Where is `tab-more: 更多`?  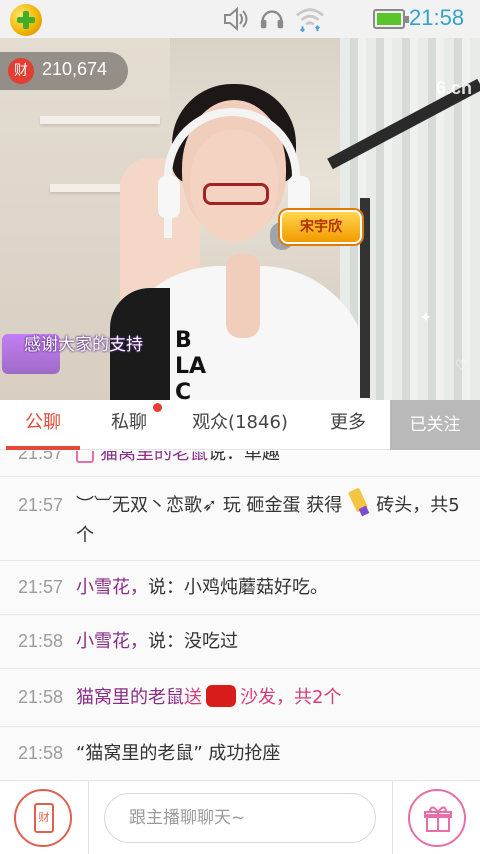 tab-more: 更多 is located at coordinates (348, 425).